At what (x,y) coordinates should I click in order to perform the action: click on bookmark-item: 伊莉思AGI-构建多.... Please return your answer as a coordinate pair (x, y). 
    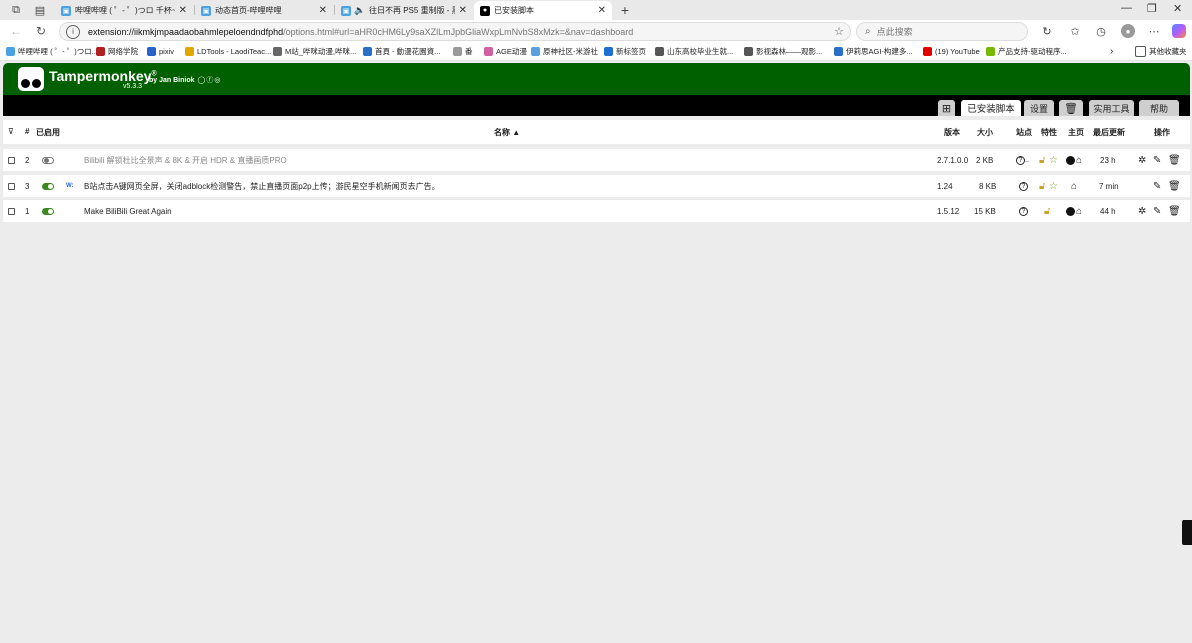
    Looking at the image, I should click on (873, 51).